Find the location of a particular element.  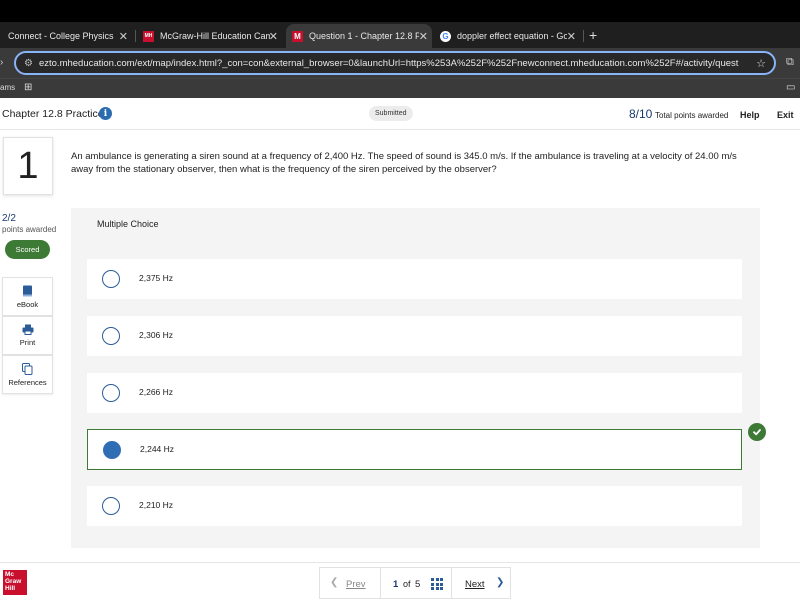

scored-badge: Scored is located at coordinates (27, 249).